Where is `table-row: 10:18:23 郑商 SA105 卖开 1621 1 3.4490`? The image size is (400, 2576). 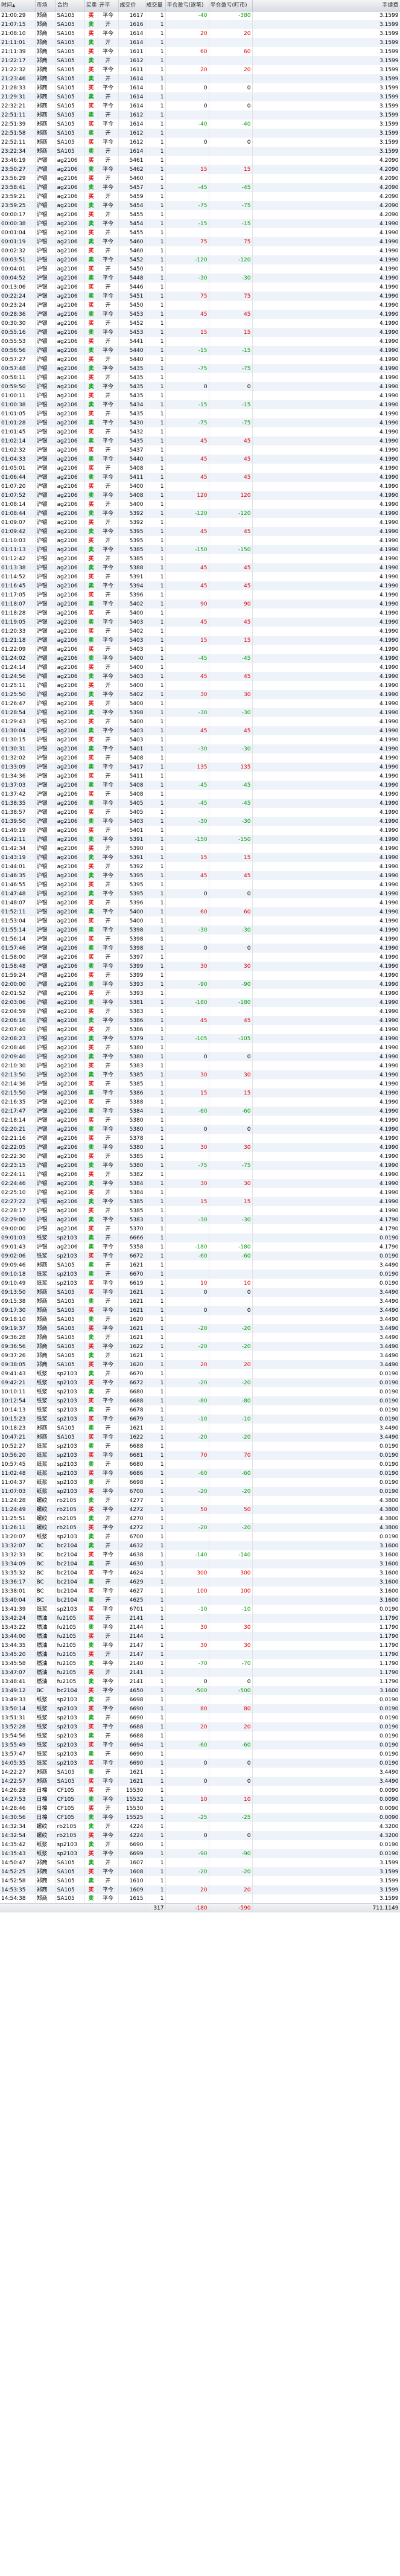
table-row: 10:18:23 郑商 SA105 卖开 1621 1 3.4490 is located at coordinates (200, 1428).